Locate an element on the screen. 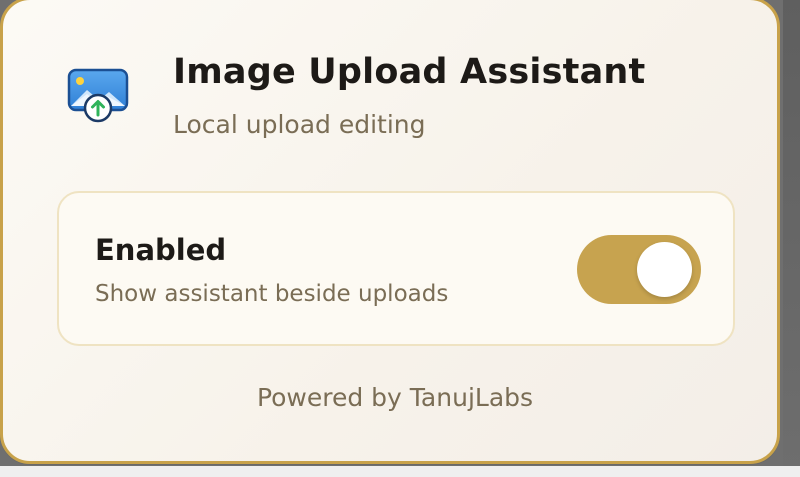 The image size is (800, 477). image-upload-icon is located at coordinates (99, 97).